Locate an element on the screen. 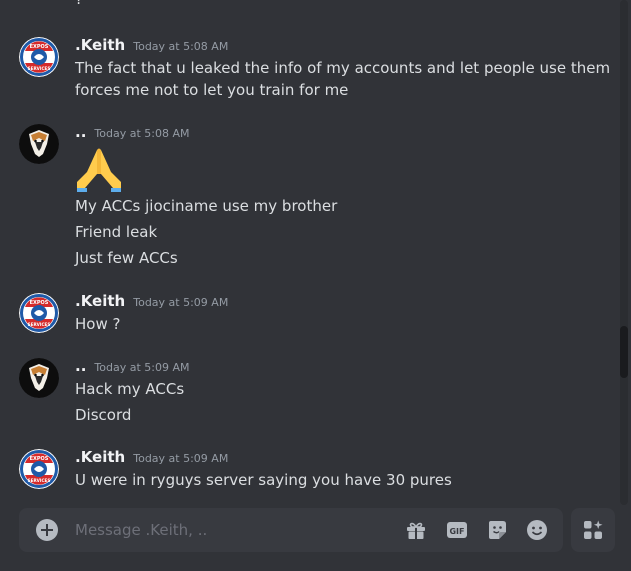 This screenshot has width=631, height=571. message-line: ? is located at coordinates (79, 4).